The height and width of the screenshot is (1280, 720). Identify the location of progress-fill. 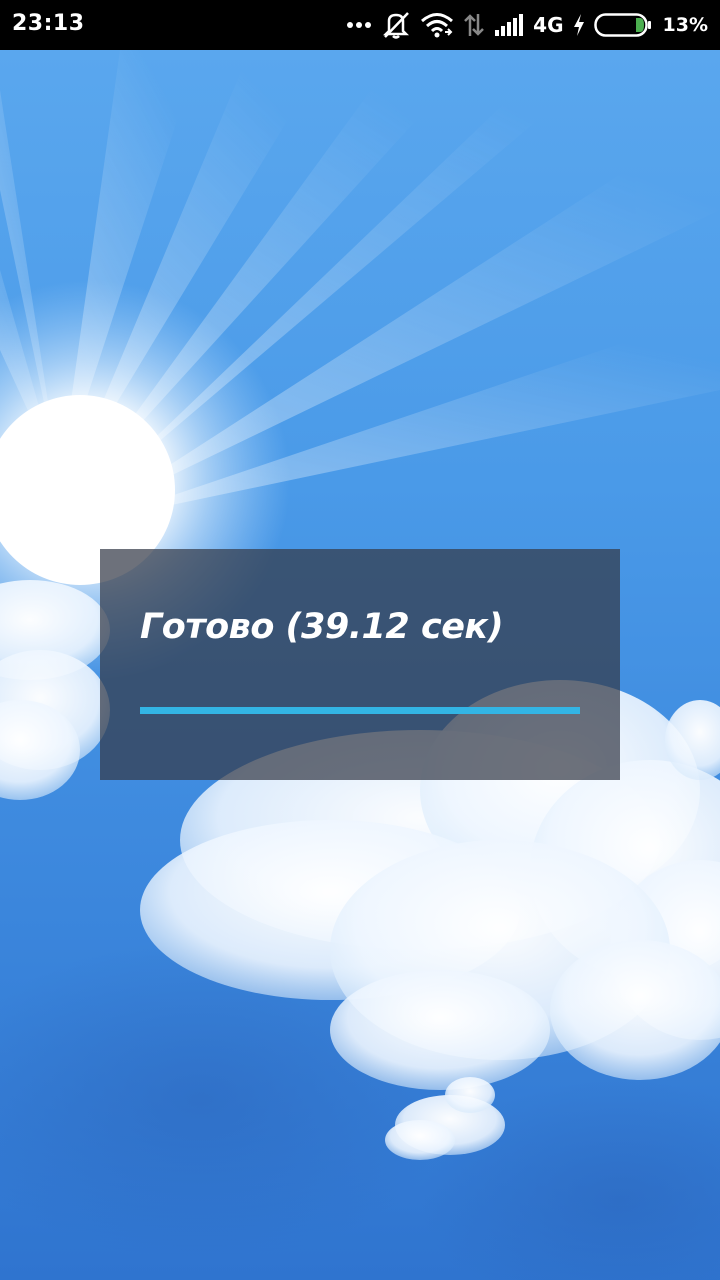
(360, 710).